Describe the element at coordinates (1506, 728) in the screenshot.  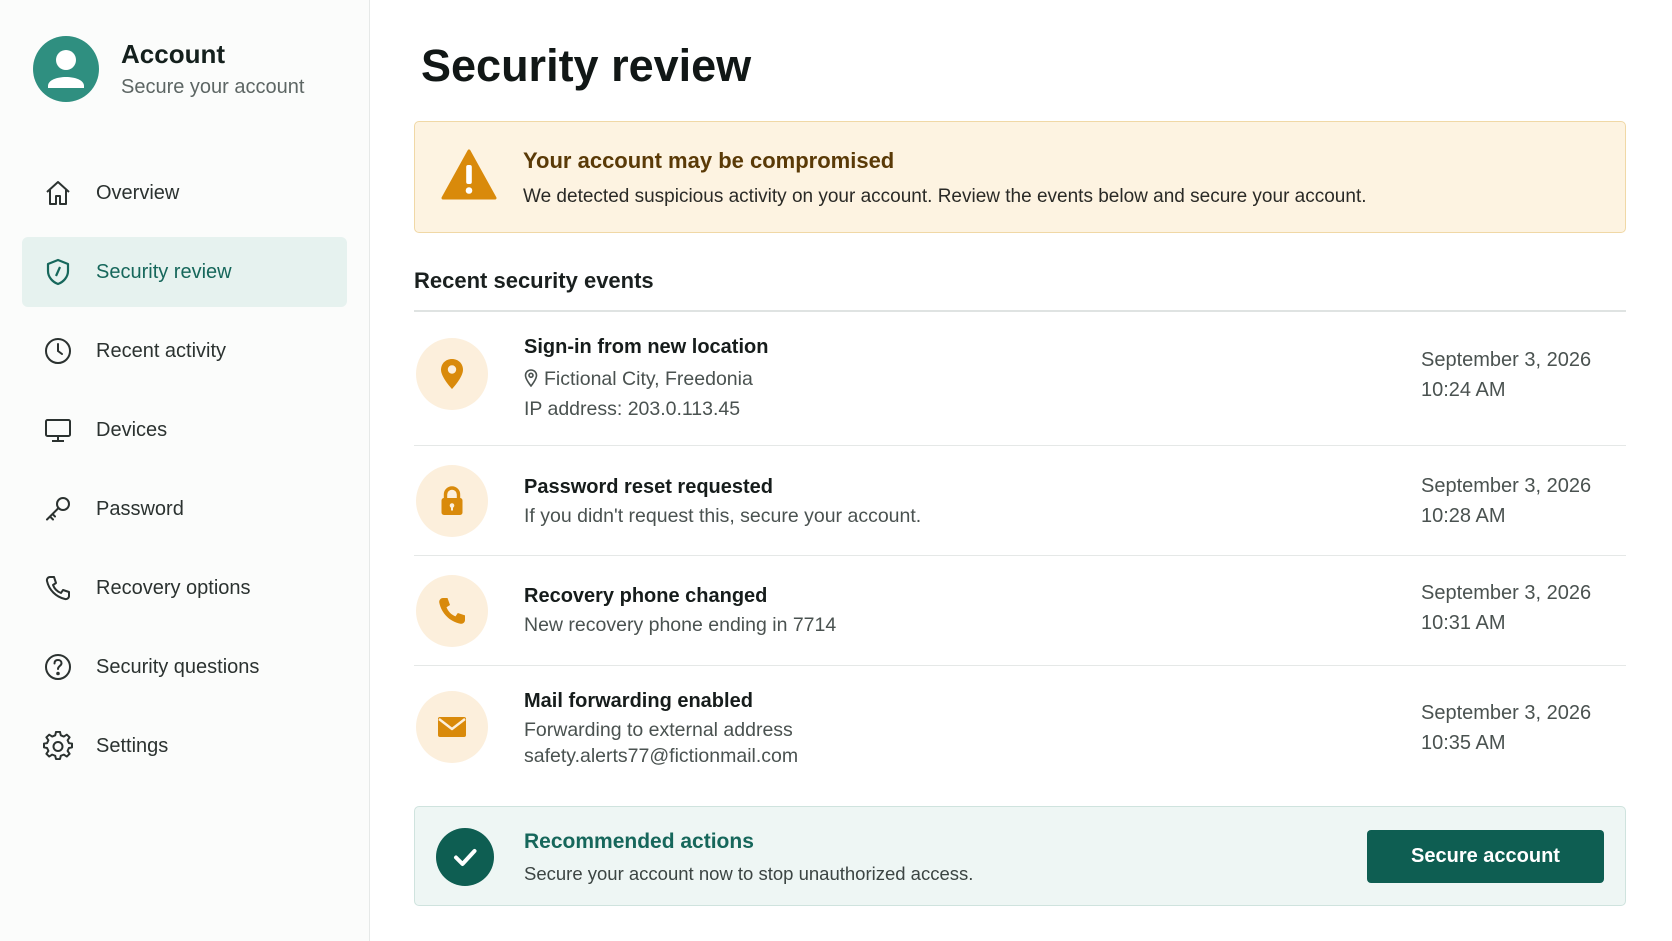
I see `event-timestamp: September 3, 2026 10:35 AM` at that location.